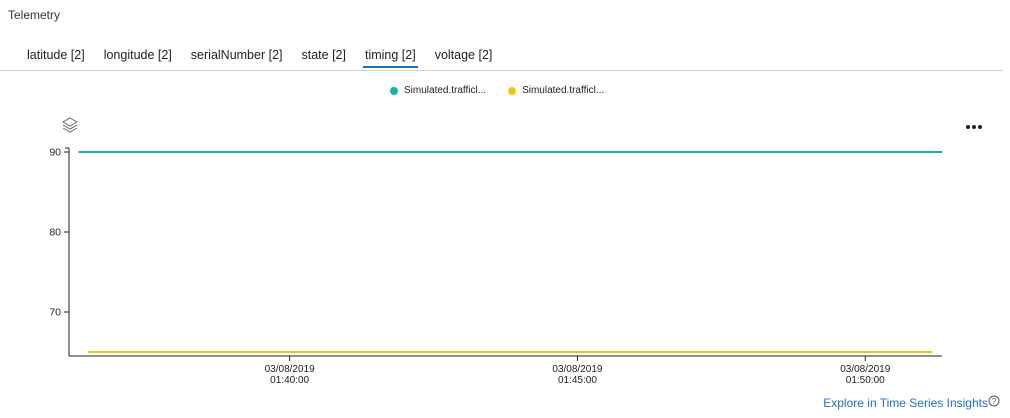 Image resolution: width=1010 pixels, height=418 pixels. Describe the element at coordinates (577, 369) in the screenshot. I see `x-tick-label-date-2: 03/08/2019` at that location.